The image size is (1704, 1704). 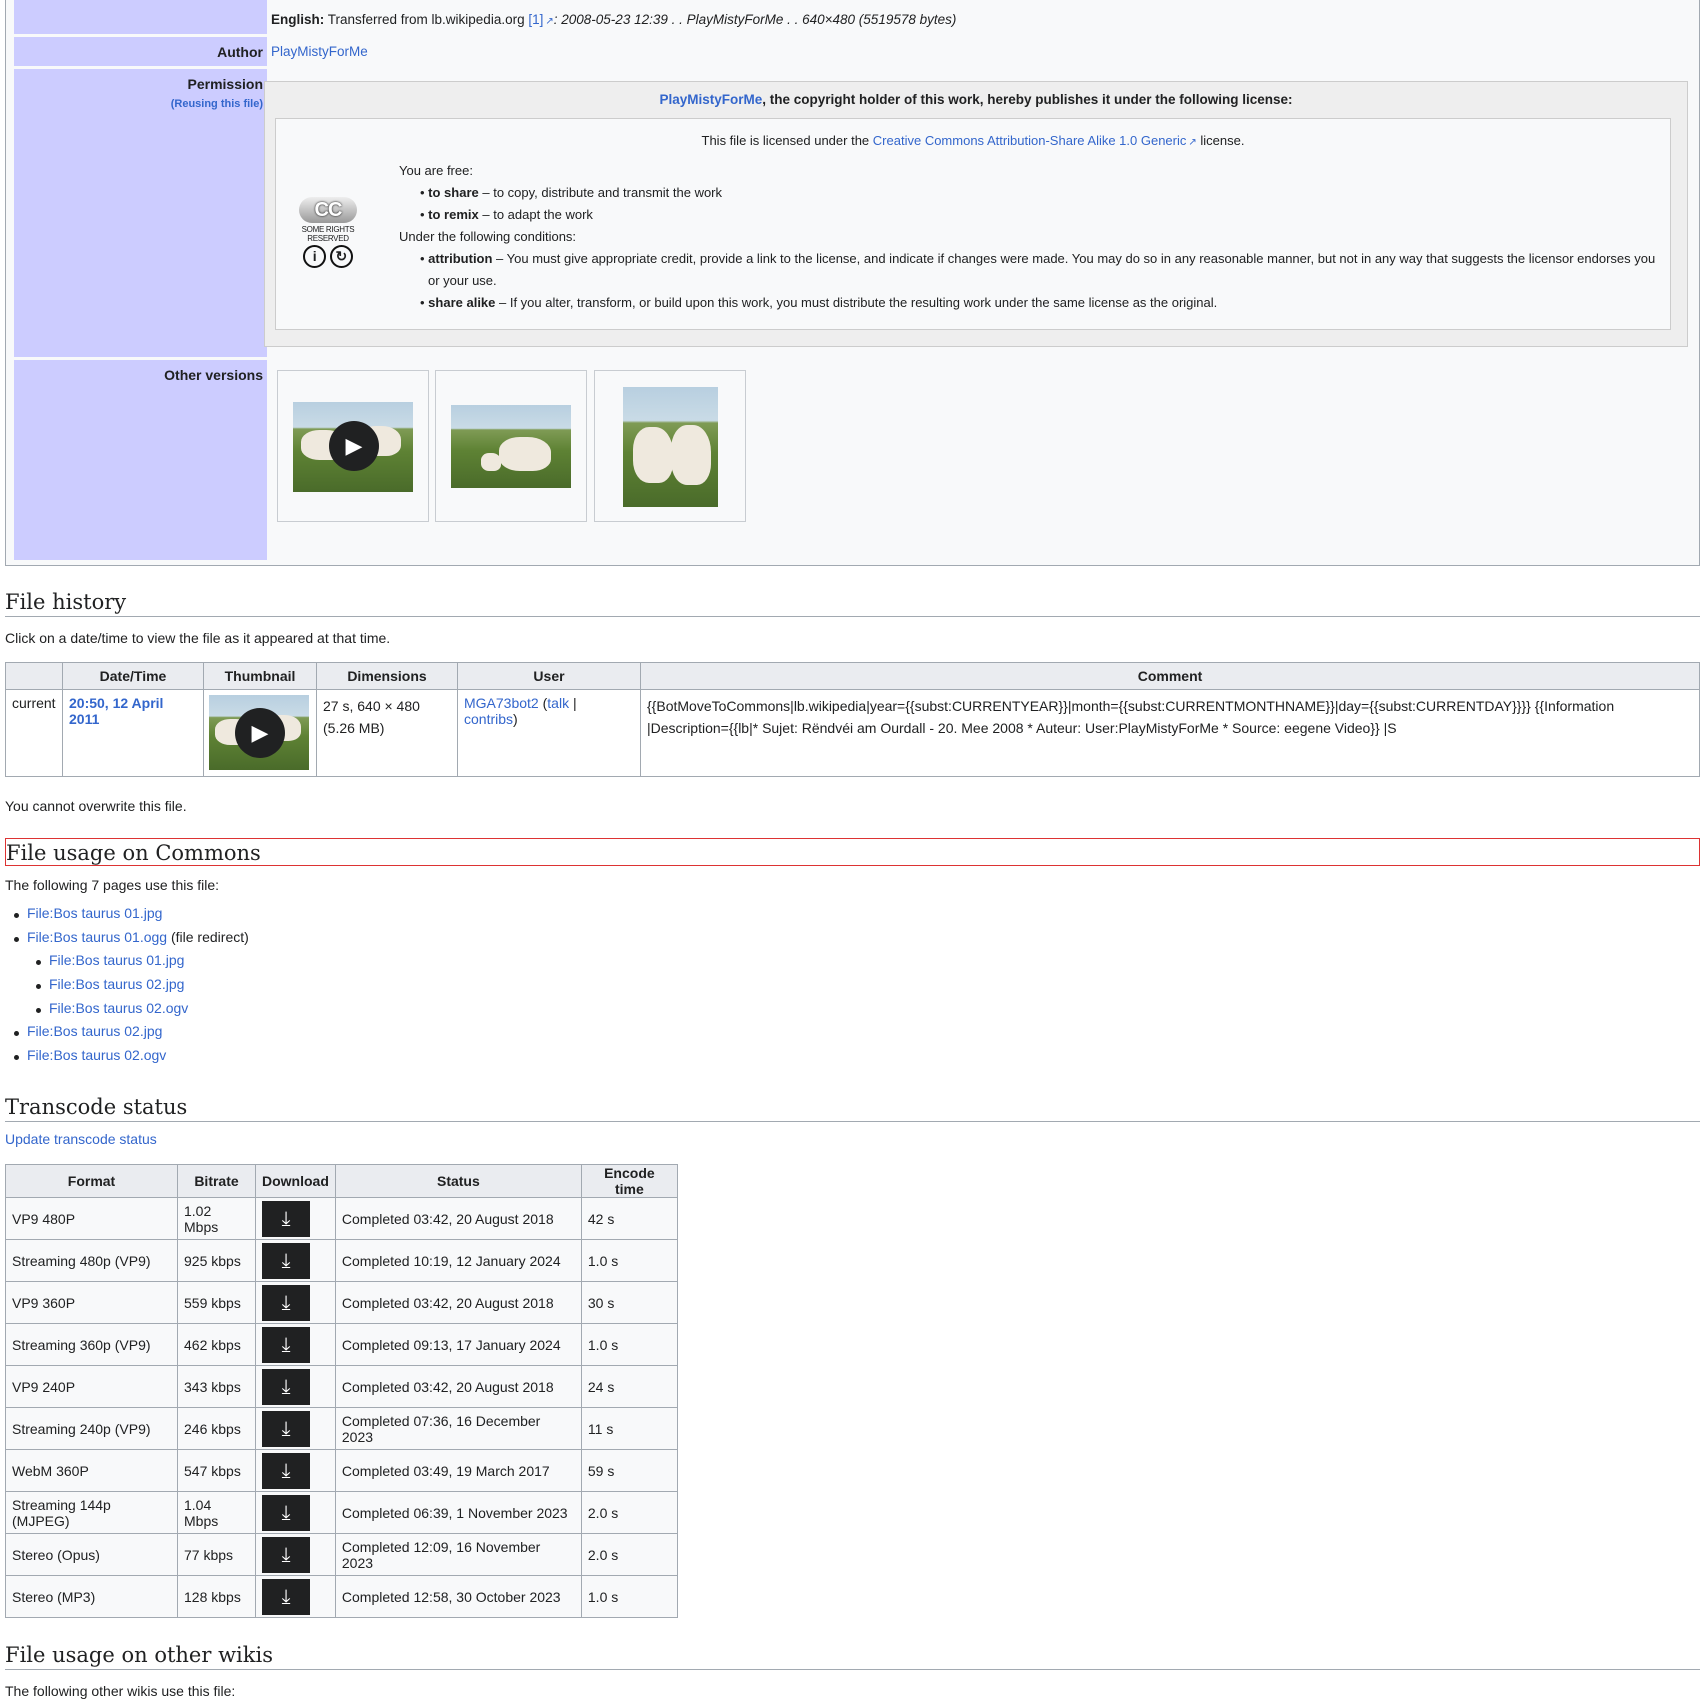 What do you see at coordinates (96, 806) in the screenshot?
I see `overwrite-note: You cannot overwrite this file.` at bounding box center [96, 806].